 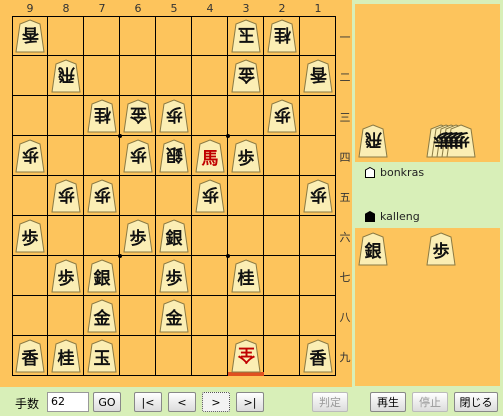 What do you see at coordinates (216, 402) in the screenshot?
I see `next-move-button: >` at bounding box center [216, 402].